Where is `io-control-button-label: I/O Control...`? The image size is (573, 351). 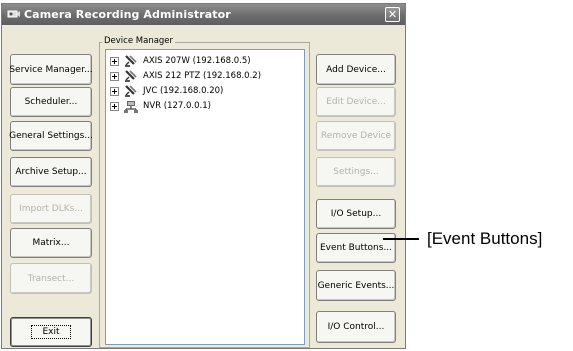 io-control-button-label: I/O Control... is located at coordinates (356, 327).